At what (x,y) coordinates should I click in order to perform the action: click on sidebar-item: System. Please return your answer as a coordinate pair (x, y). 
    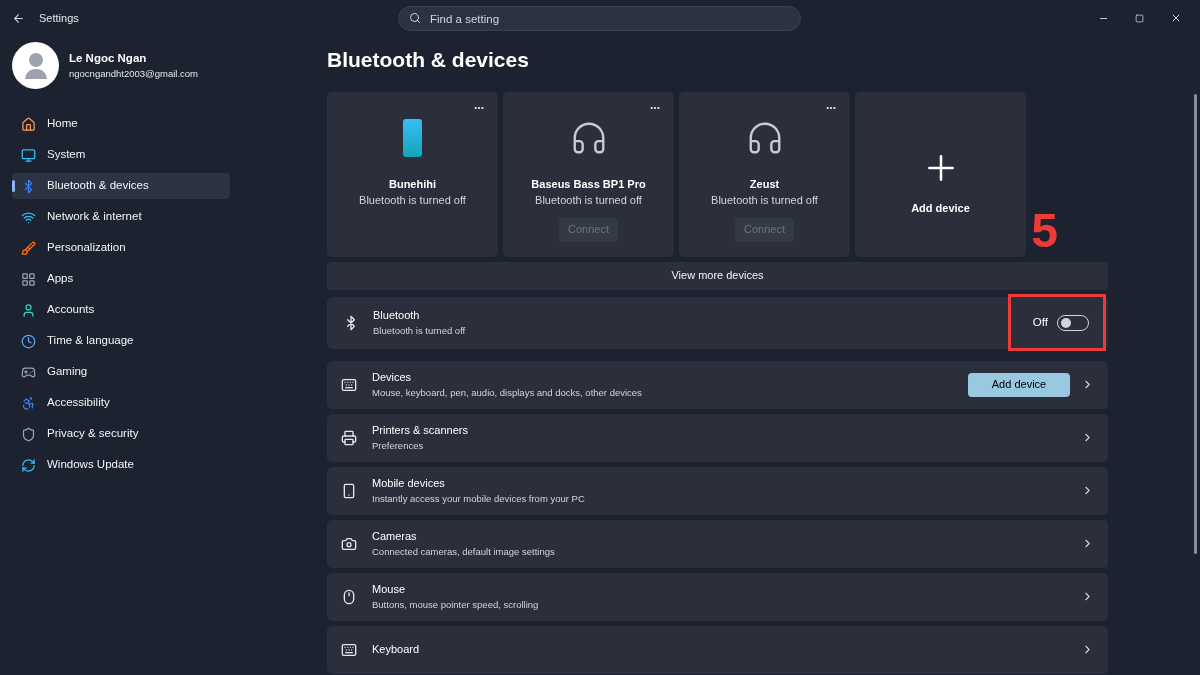
    Looking at the image, I should click on (121, 155).